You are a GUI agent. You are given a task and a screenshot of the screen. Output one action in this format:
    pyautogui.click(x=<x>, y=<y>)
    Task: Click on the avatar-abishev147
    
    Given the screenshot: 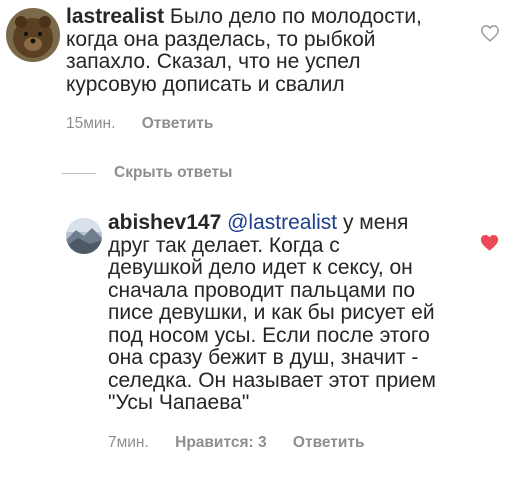 What is the action you would take?
    pyautogui.click(x=84, y=236)
    